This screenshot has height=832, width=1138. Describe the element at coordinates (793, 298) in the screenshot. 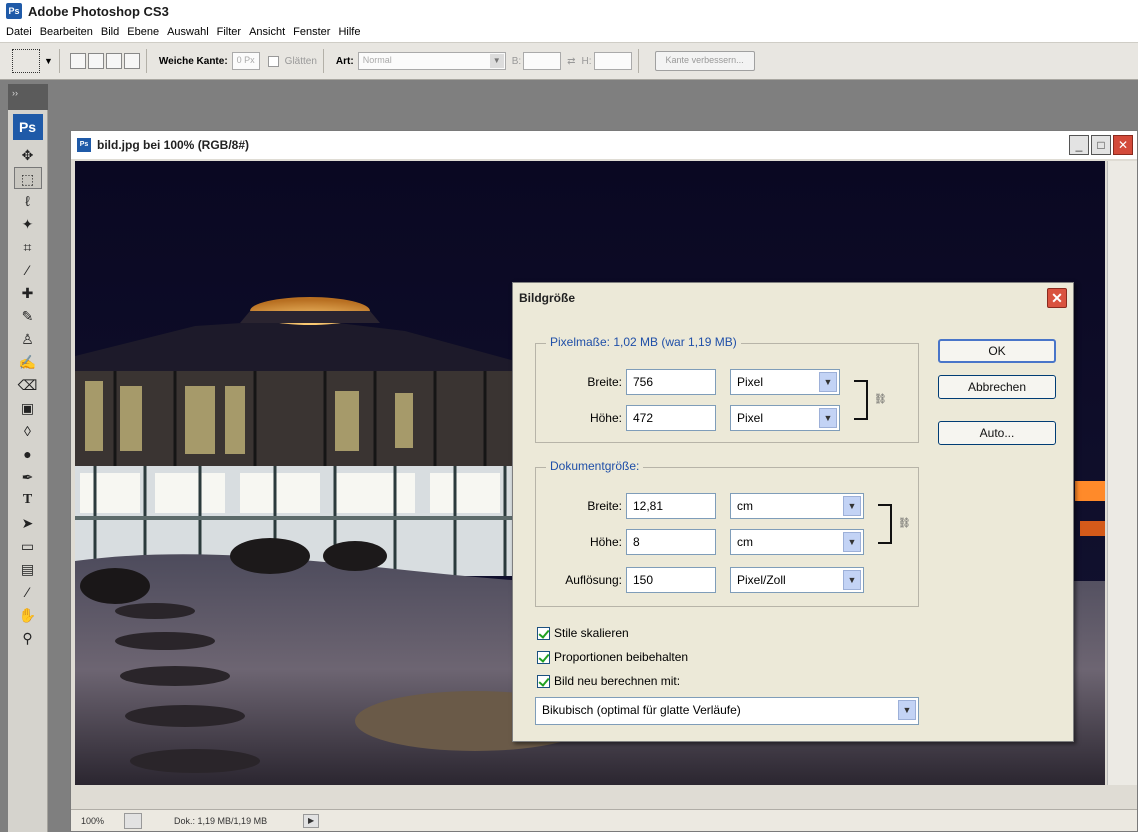

I see `dialog-title-bar: Bildgröße ✕` at that location.